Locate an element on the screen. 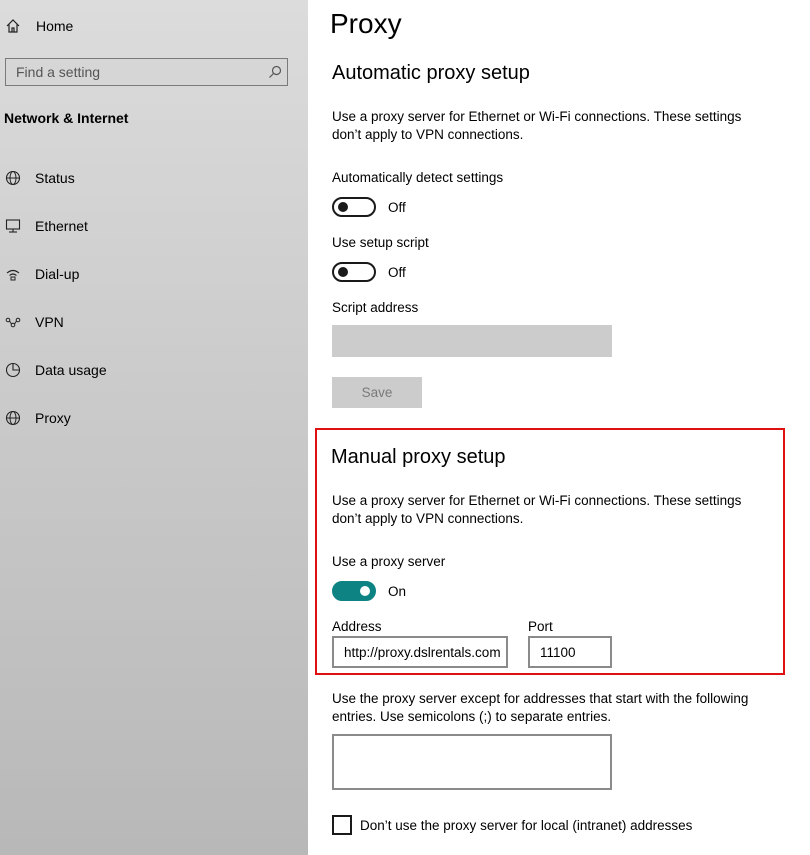 The height and width of the screenshot is (855, 810). setup-script-state: Off is located at coordinates (397, 272).